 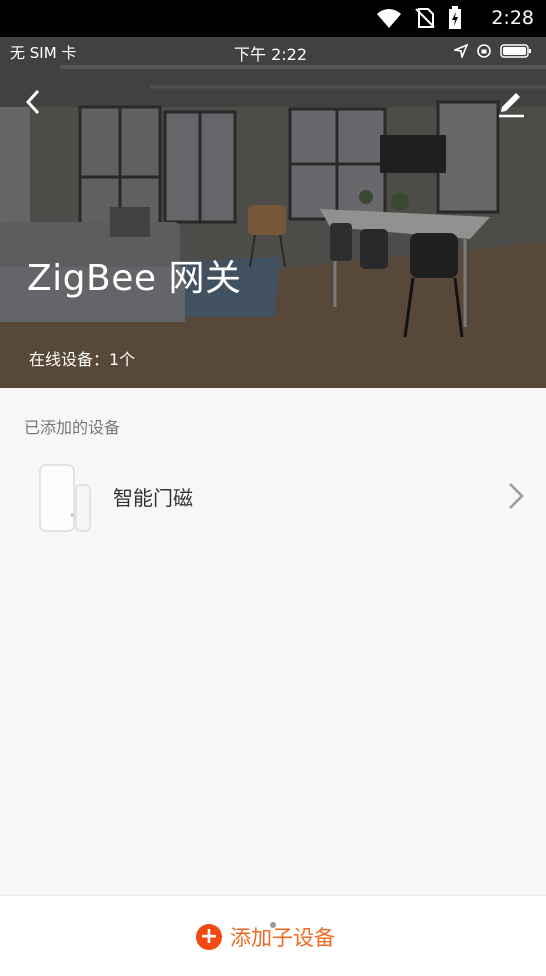 I want to click on edit-button, so click(x=511, y=102).